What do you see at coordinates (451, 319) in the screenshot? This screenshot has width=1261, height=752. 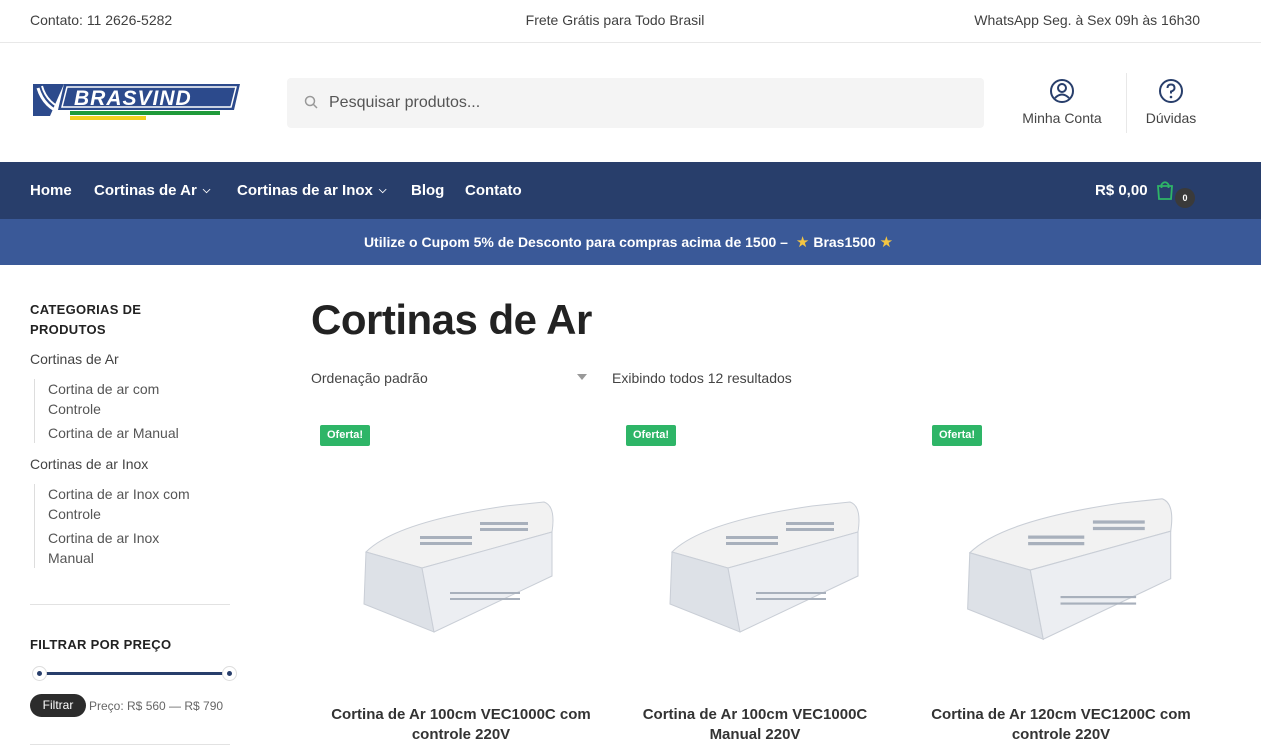 I see `page-title: Cortinas de Ar` at bounding box center [451, 319].